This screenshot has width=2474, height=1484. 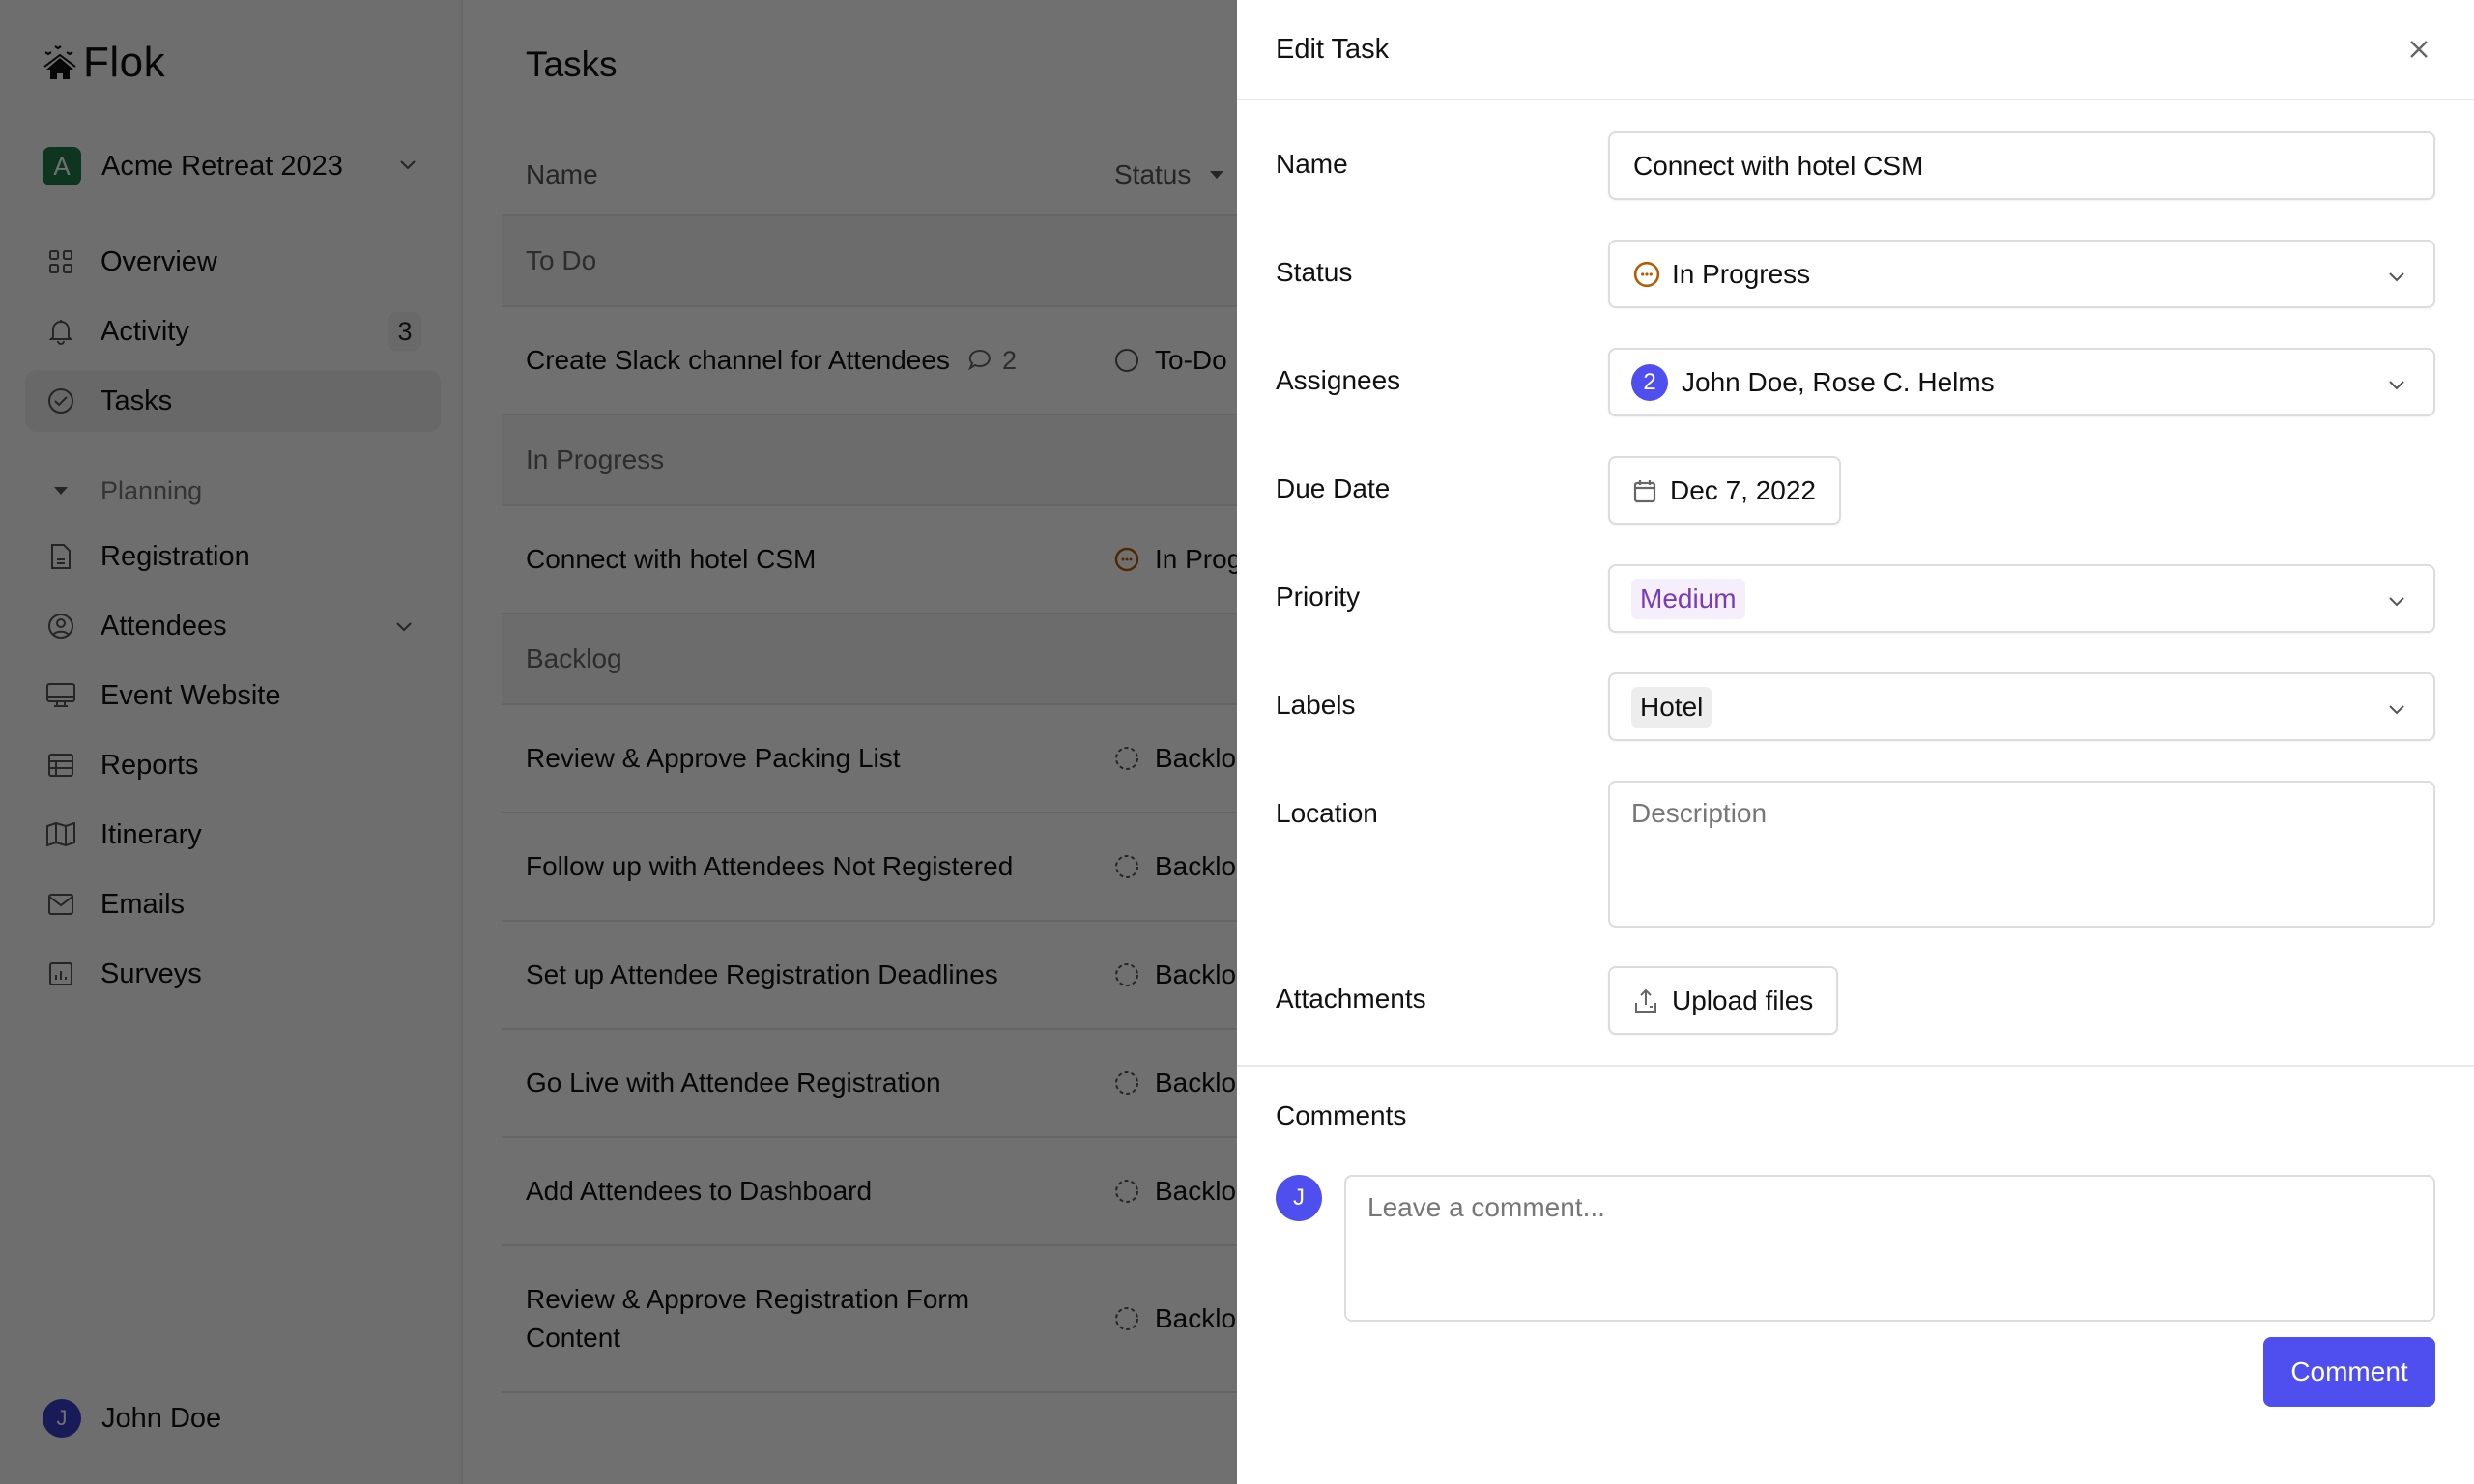 What do you see at coordinates (1312, 164) in the screenshot?
I see `name-label: Name` at bounding box center [1312, 164].